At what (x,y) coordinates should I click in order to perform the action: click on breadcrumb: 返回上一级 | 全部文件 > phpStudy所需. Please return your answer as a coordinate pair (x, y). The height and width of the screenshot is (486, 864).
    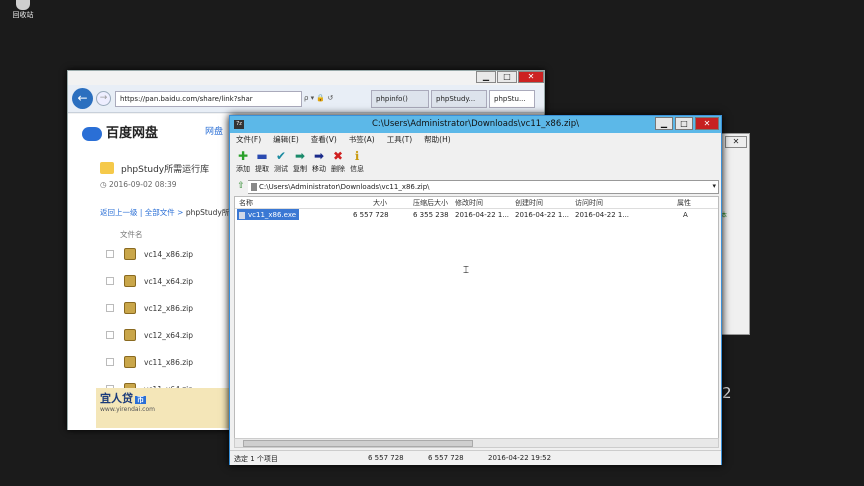
    Looking at the image, I should click on (168, 212).